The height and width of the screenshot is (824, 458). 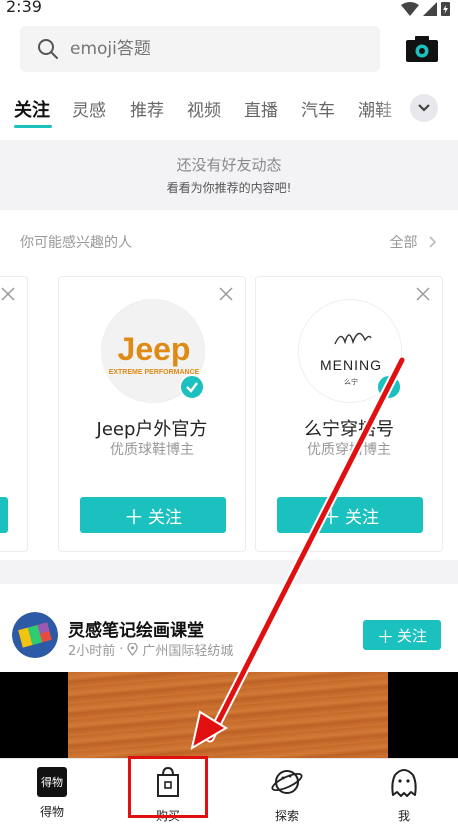 What do you see at coordinates (349, 450) in the screenshot?
I see `card-description: 优质穿搭博主` at bounding box center [349, 450].